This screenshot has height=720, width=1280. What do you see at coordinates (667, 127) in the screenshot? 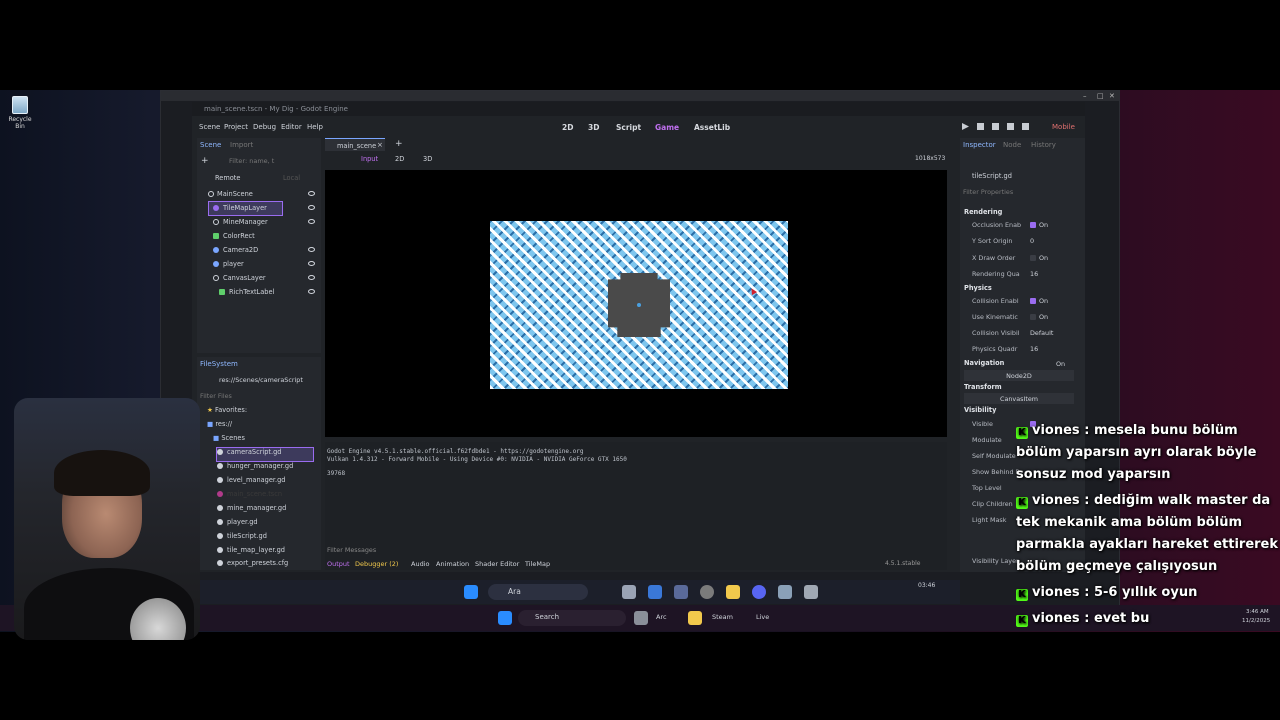
I see `workspace-game: Game` at bounding box center [667, 127].